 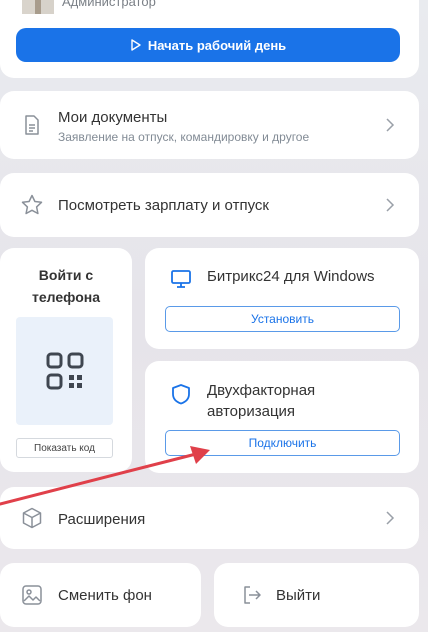 What do you see at coordinates (32, 125) in the screenshot?
I see `document-icon` at bounding box center [32, 125].